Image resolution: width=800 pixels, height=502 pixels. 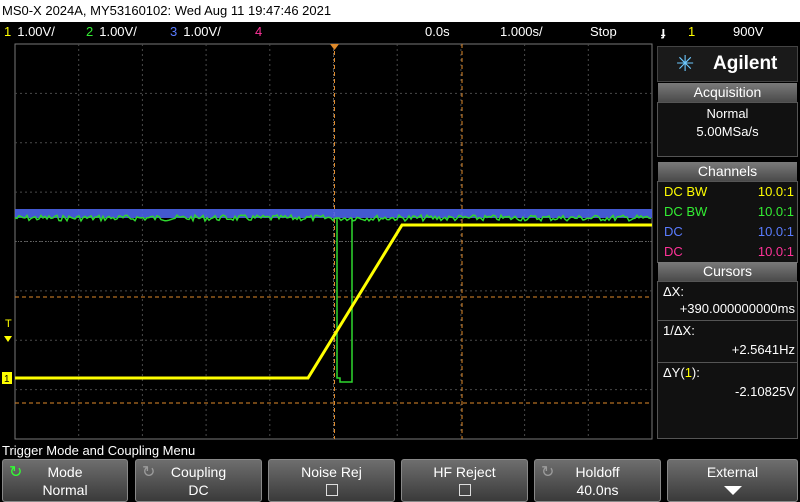 I want to click on softkey-value: DC, so click(x=198, y=490).